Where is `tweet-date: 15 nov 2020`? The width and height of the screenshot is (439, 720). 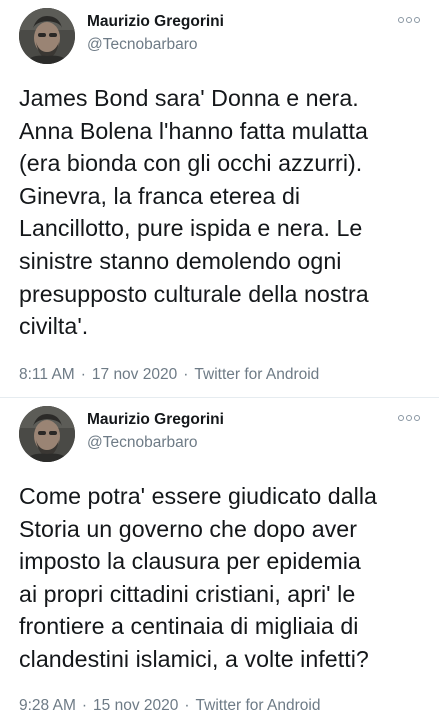 tweet-date: 15 nov 2020 is located at coordinates (136, 705).